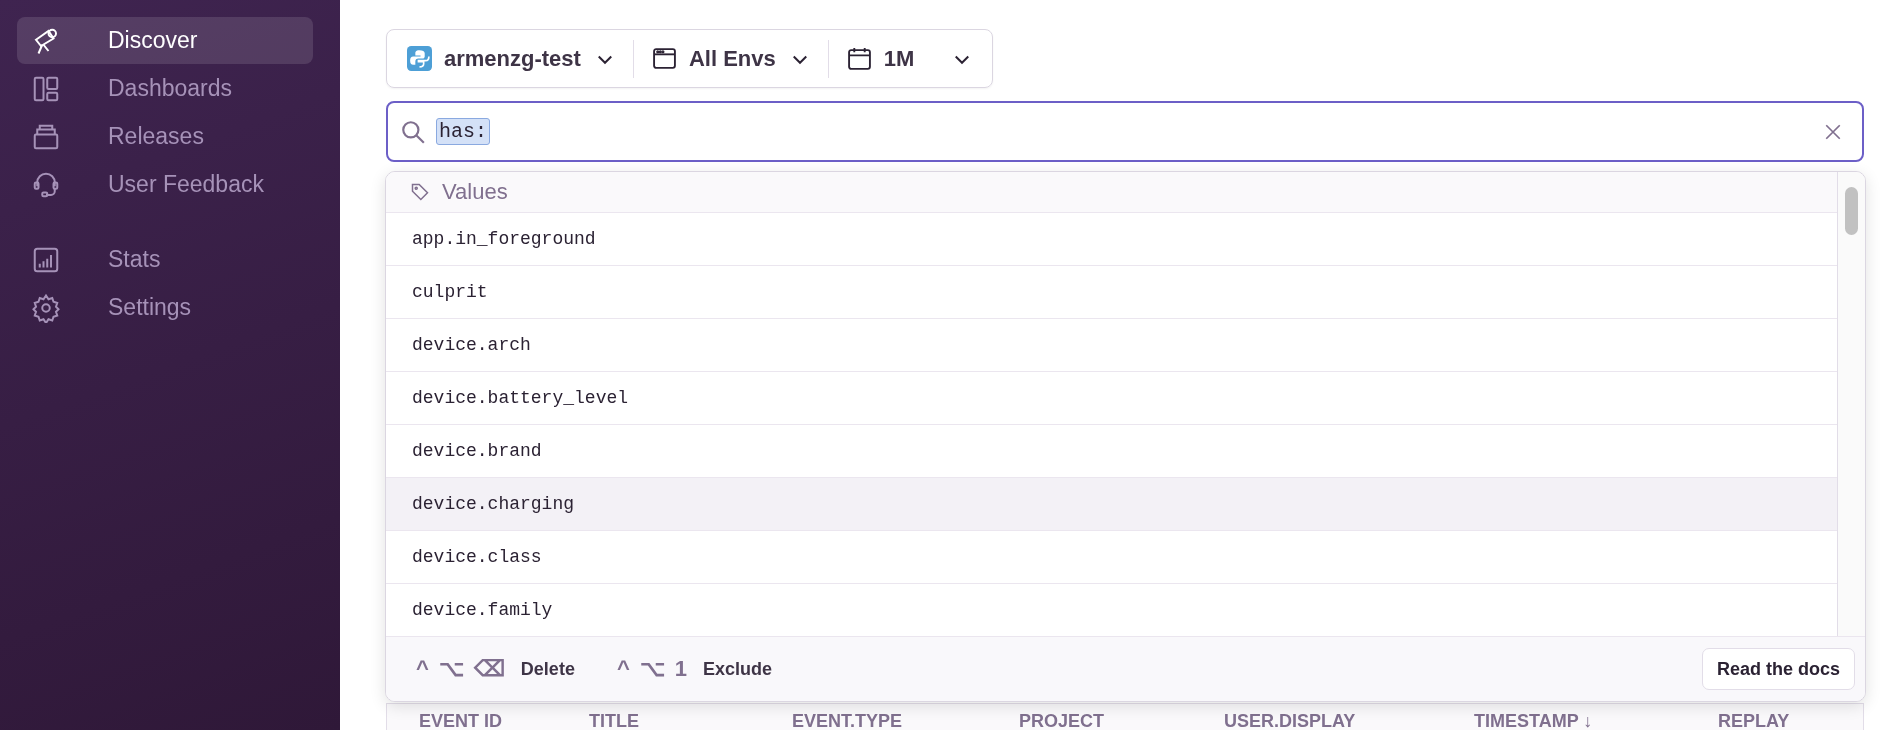  What do you see at coordinates (859, 58) in the screenshot?
I see `calendar-icon` at bounding box center [859, 58].